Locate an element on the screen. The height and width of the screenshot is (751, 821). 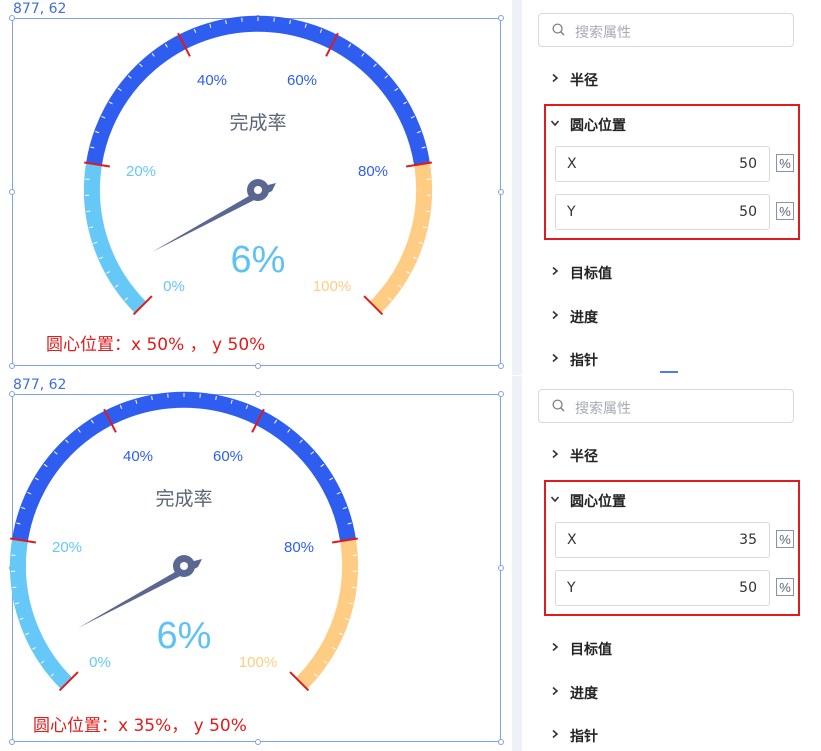
center-position-caption: 圆心位置：x 35%， y 50% is located at coordinates (140, 723).